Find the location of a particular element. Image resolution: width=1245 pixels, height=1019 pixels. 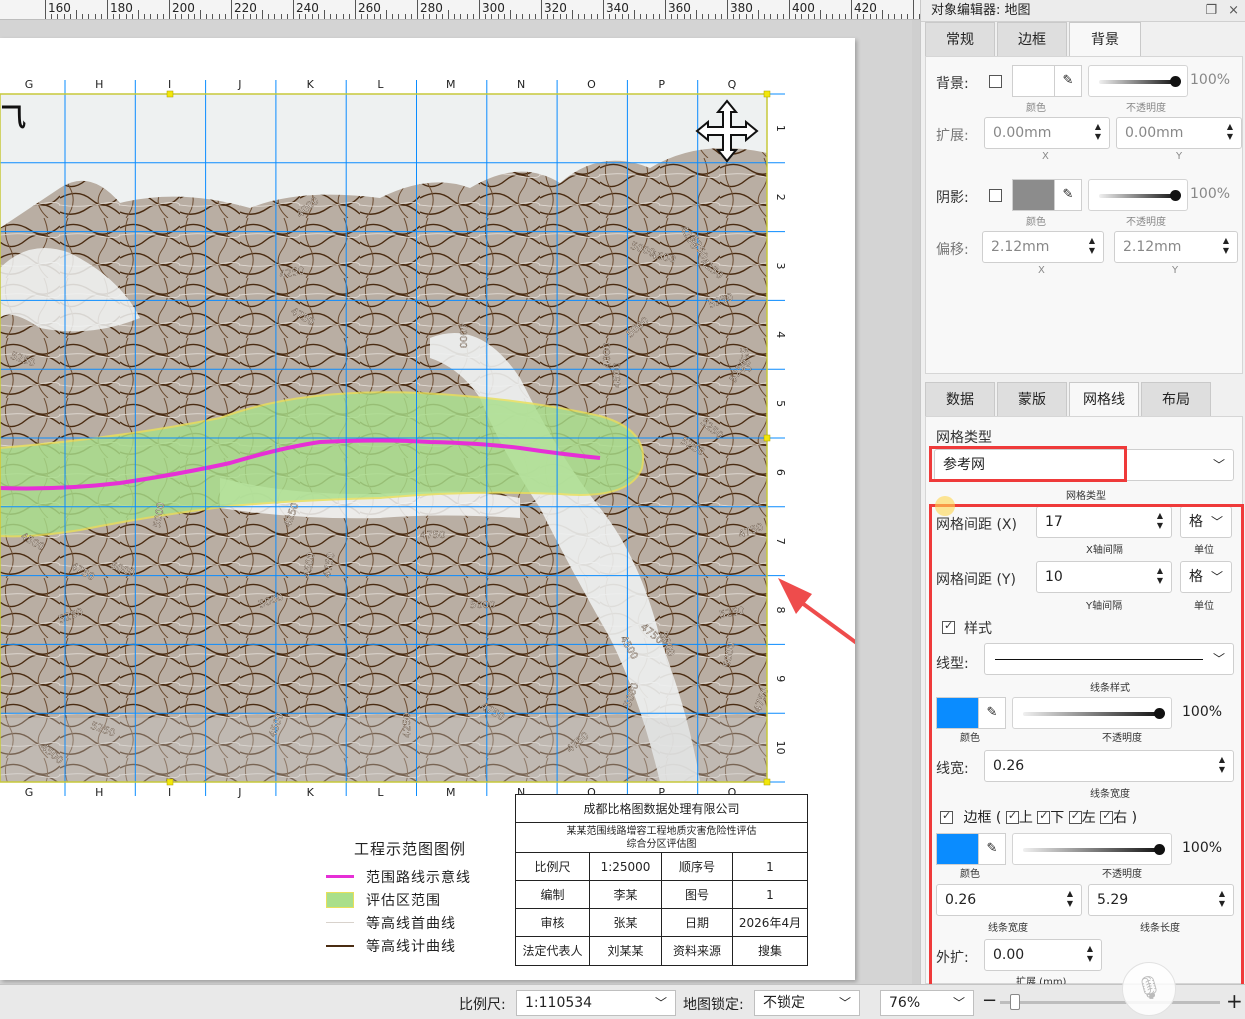

project-title: 某某范围线路增容工程地质灾害危险性评估 综合分区评估图 is located at coordinates (661, 838).